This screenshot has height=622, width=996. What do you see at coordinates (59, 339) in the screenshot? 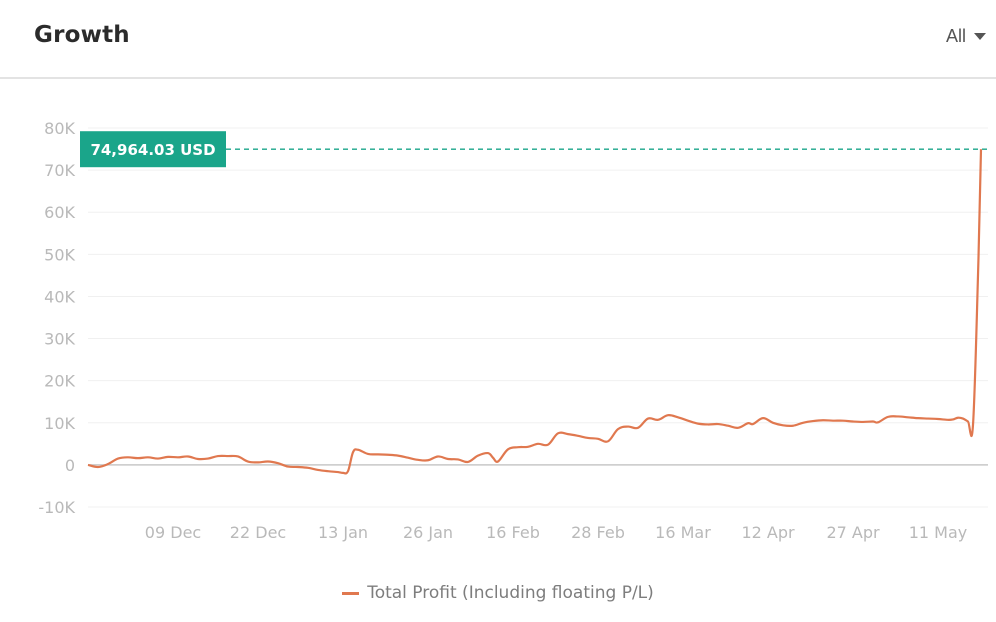
I see `y-tick-label: 30K` at bounding box center [59, 339].